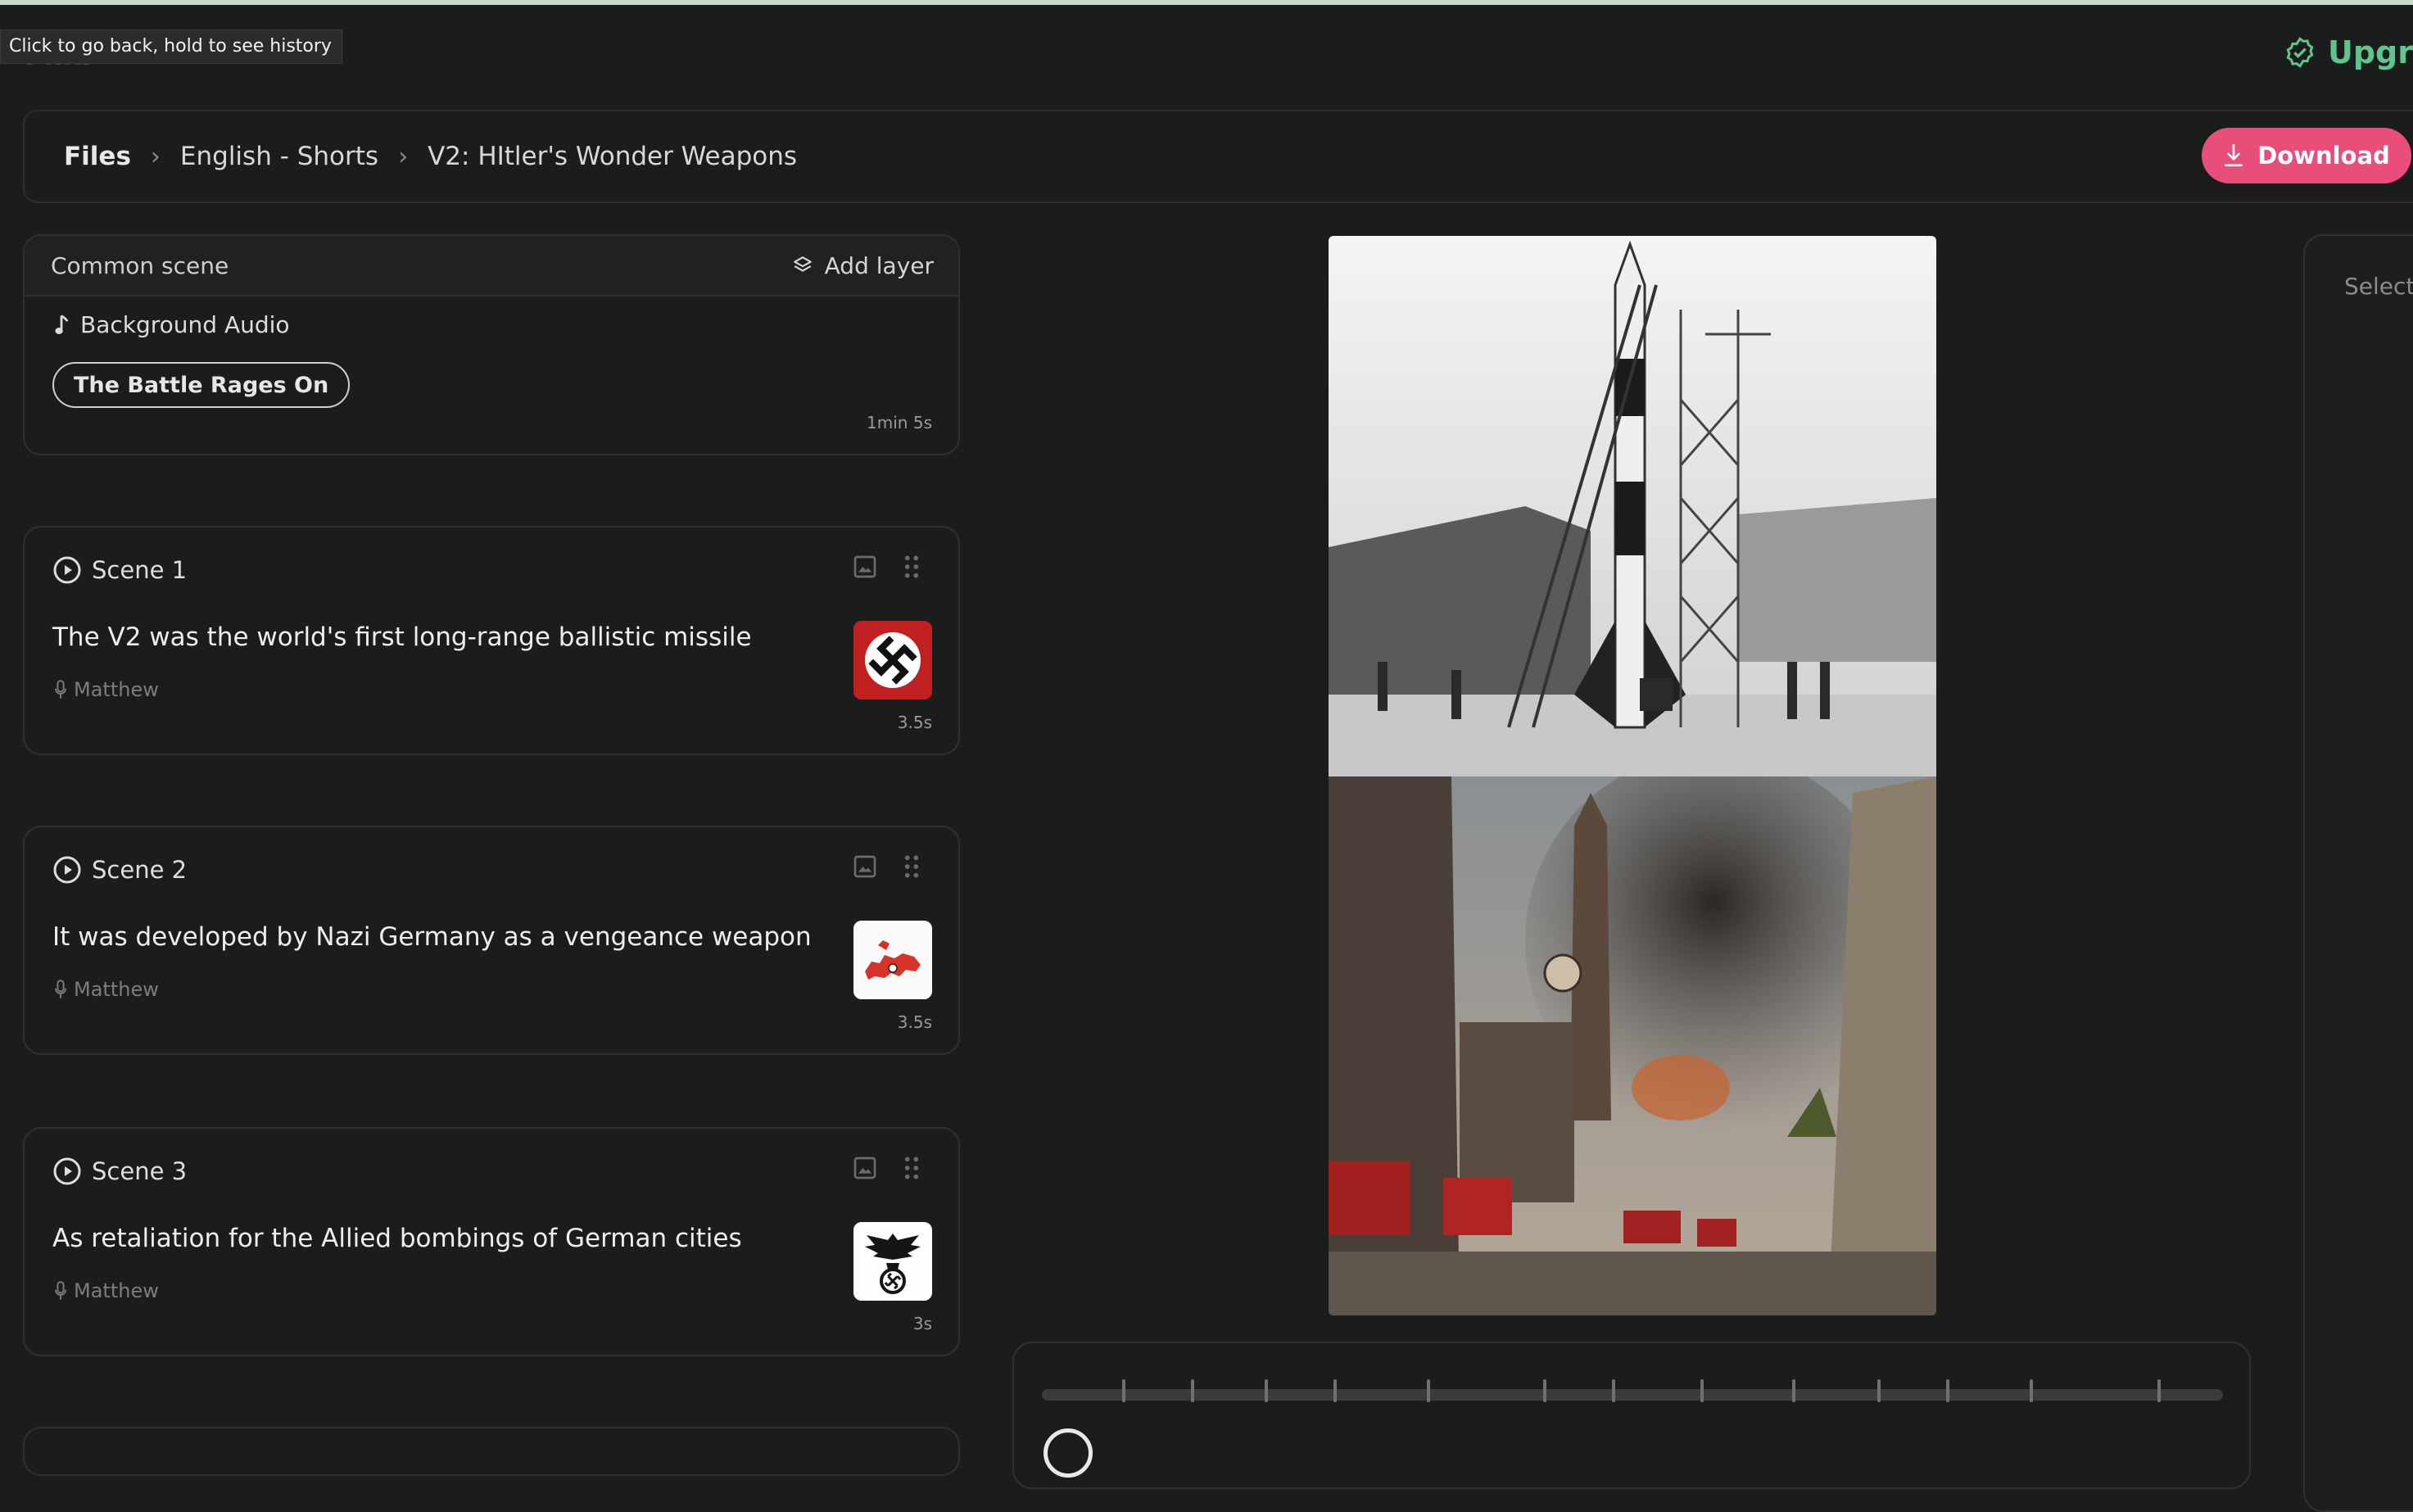 The image size is (2413, 1512). I want to click on play-button, so click(1068, 1453).